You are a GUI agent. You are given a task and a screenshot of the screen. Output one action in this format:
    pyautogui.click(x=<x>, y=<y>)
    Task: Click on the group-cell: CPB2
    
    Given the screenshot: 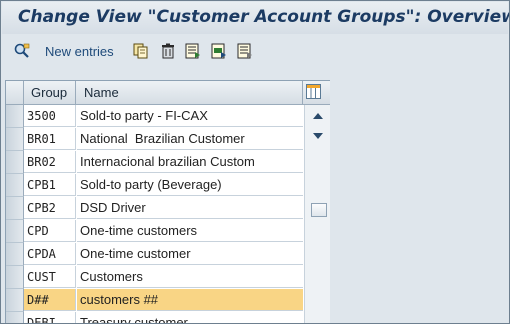 What is the action you would take?
    pyautogui.click(x=50, y=208)
    